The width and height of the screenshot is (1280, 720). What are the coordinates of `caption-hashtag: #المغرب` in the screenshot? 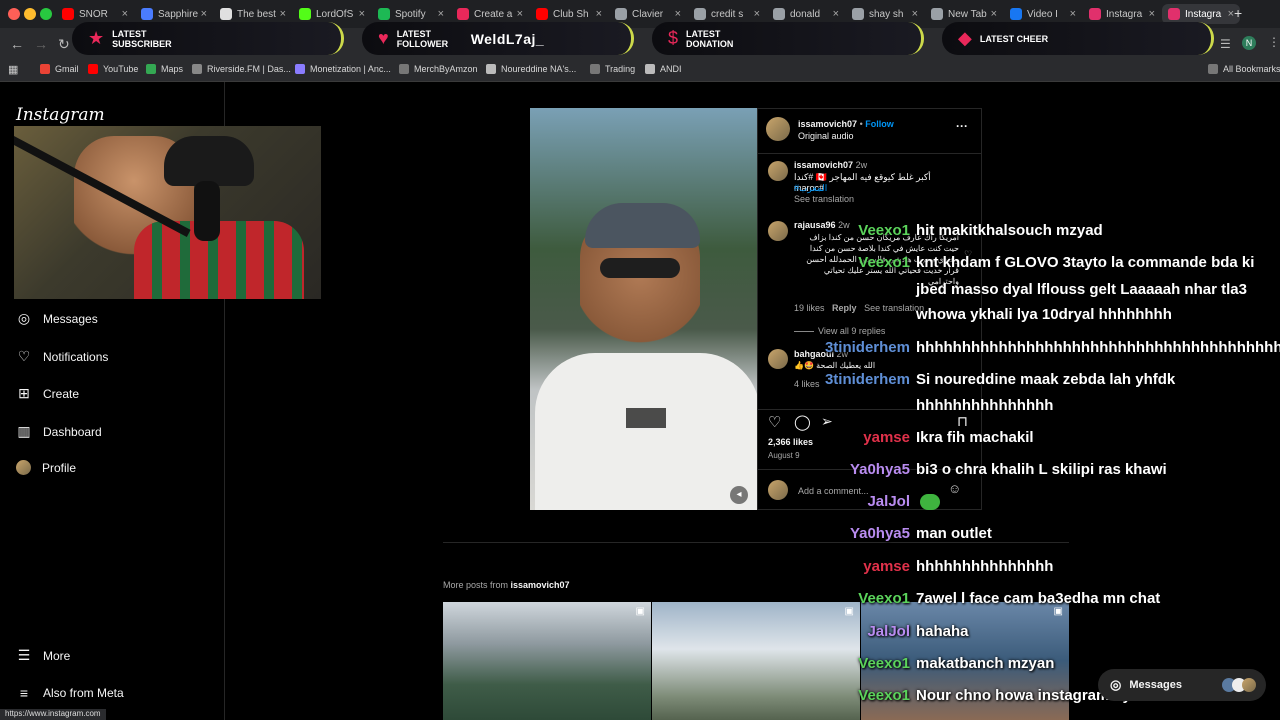 It's located at (810, 188).